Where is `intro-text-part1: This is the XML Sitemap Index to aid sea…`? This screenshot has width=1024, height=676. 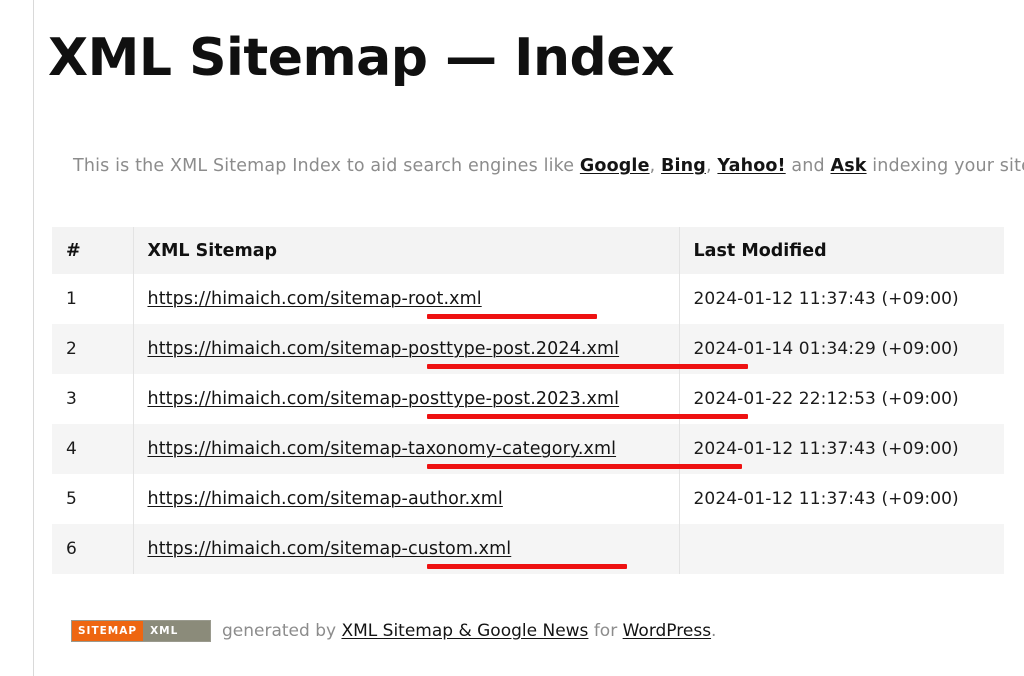 intro-text-part1: This is the XML Sitemap Index to aid sea… is located at coordinates (326, 166).